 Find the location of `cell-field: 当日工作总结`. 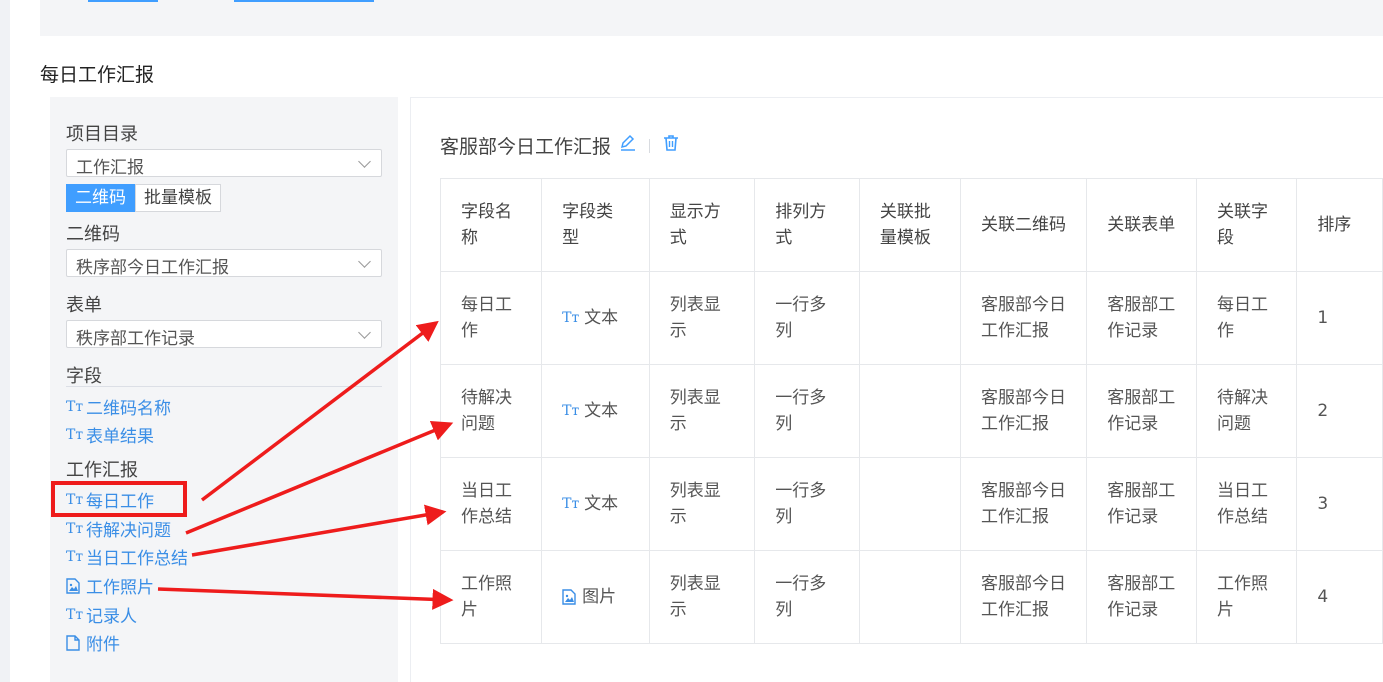

cell-field: 当日工作总结 is located at coordinates (1247, 504).